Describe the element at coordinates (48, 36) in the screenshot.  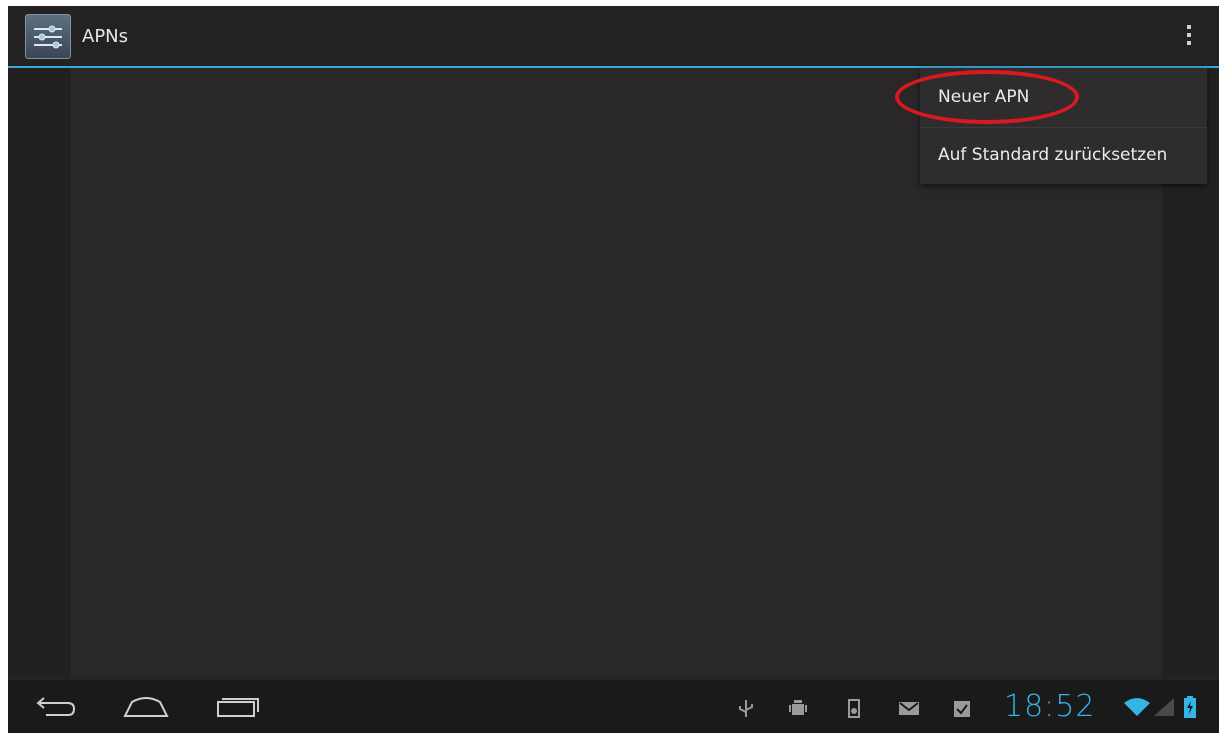
I see `settings-sliders-icon` at that location.